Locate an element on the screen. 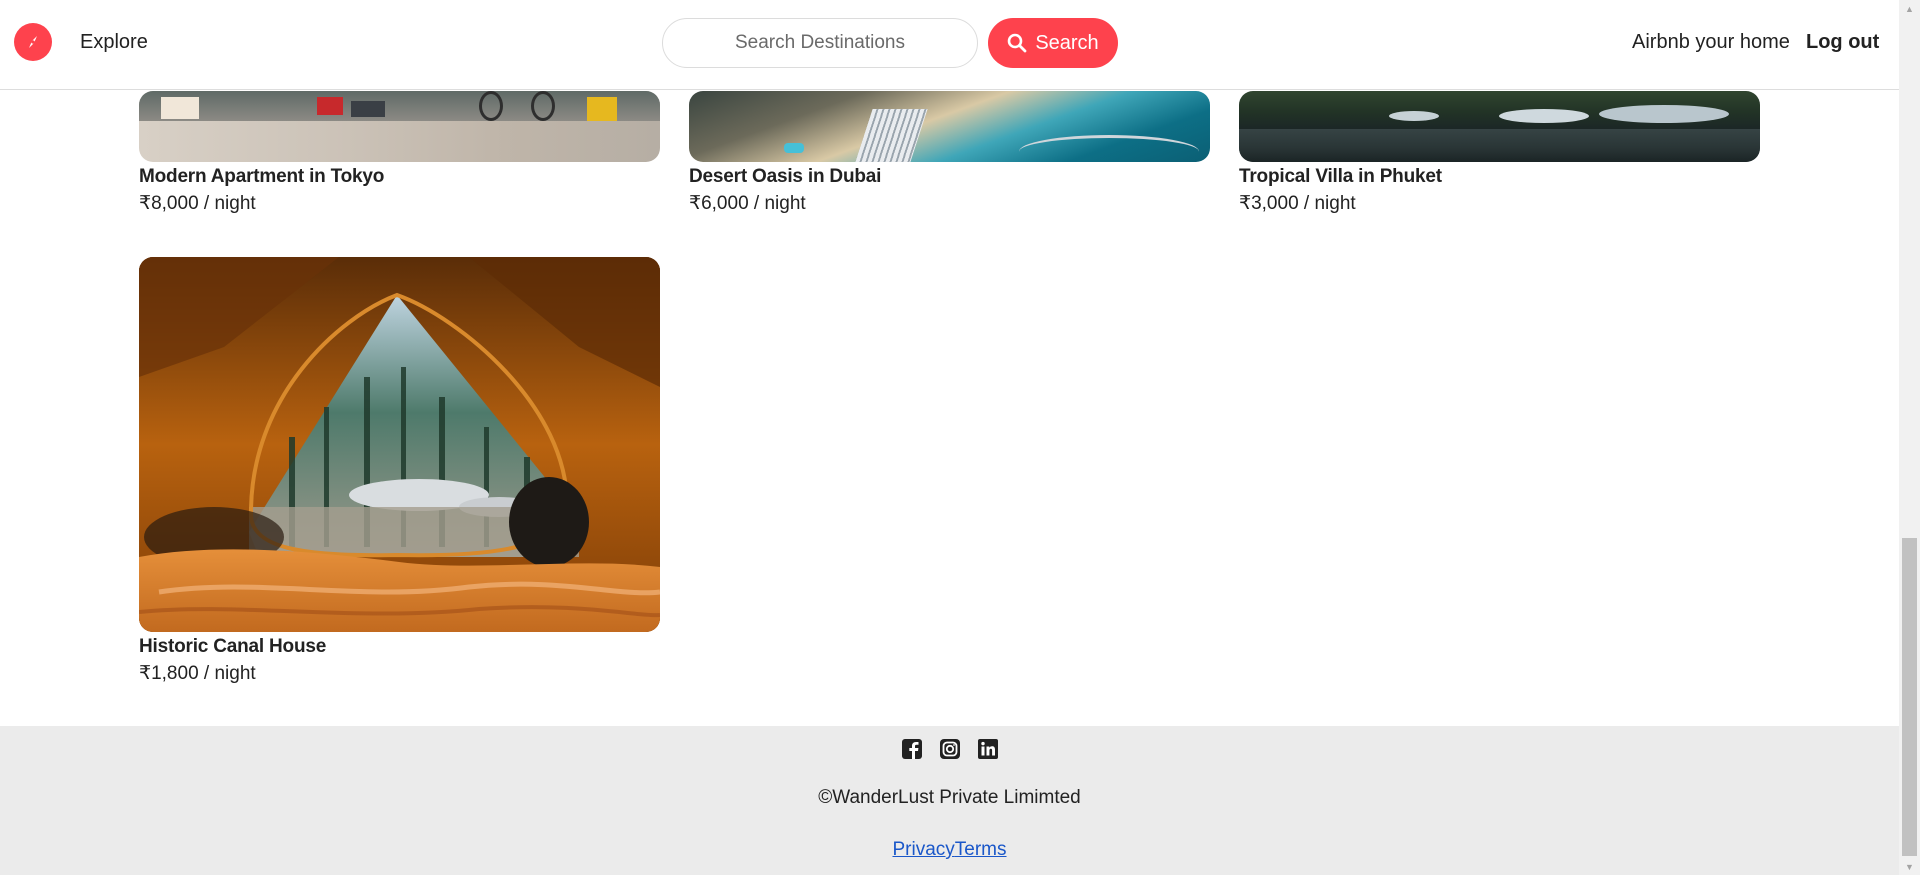 The image size is (1920, 875). listing-title: Desert Oasis in Dubai is located at coordinates (785, 176).